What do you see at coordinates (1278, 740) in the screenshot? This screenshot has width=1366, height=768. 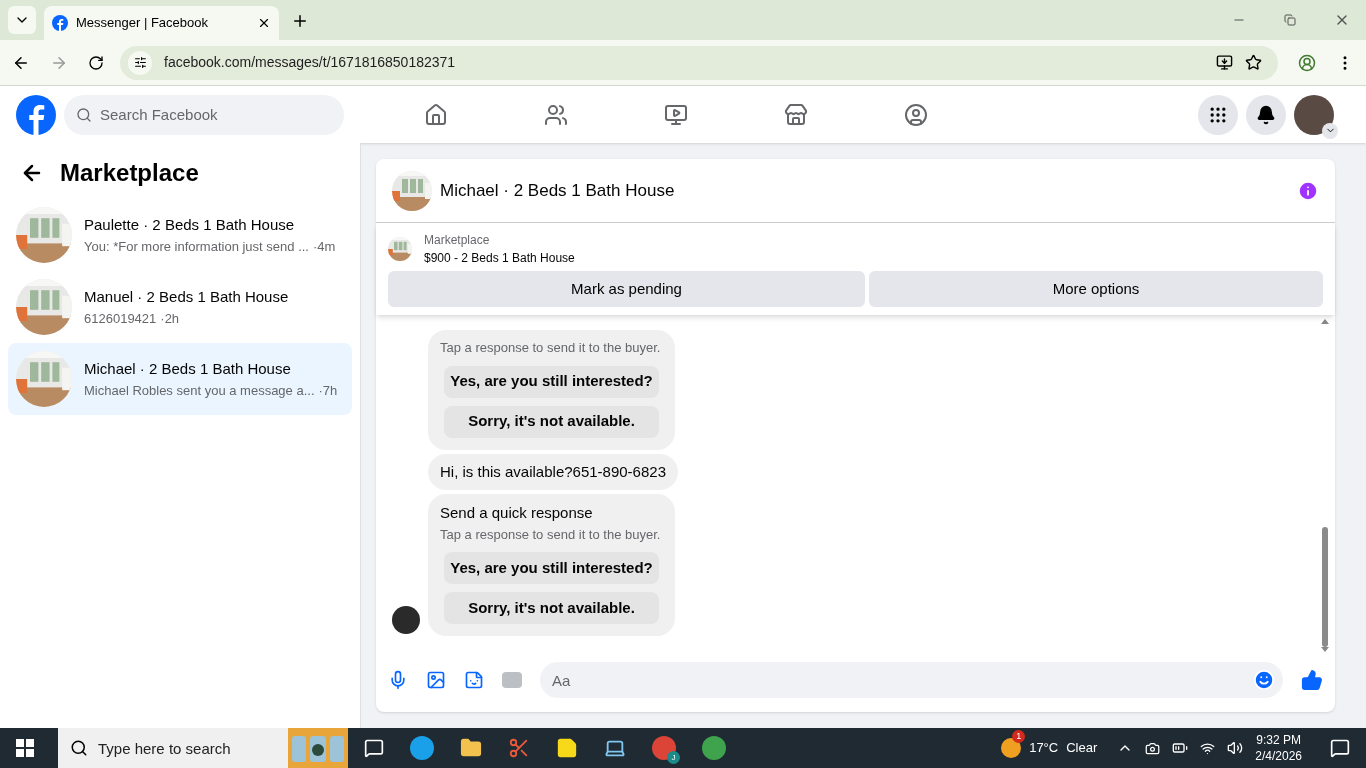 I see `clock-time: 9:32 PM` at bounding box center [1278, 740].